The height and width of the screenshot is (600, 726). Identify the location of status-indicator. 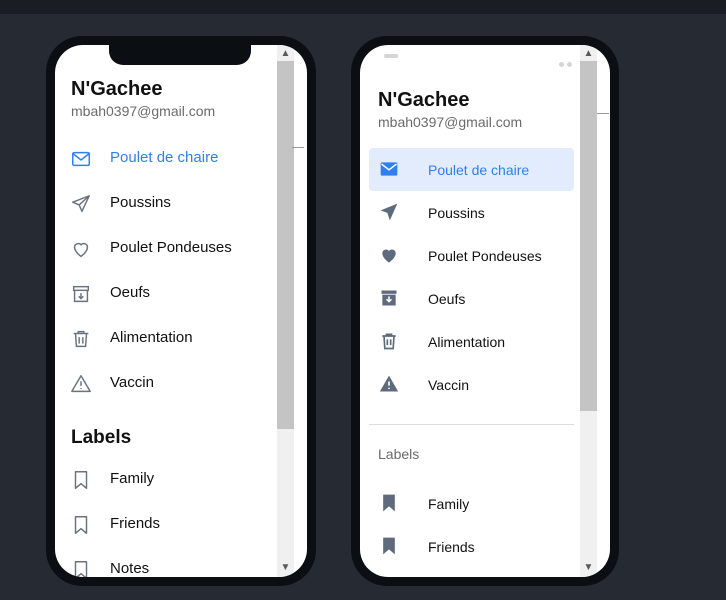
(391, 56).